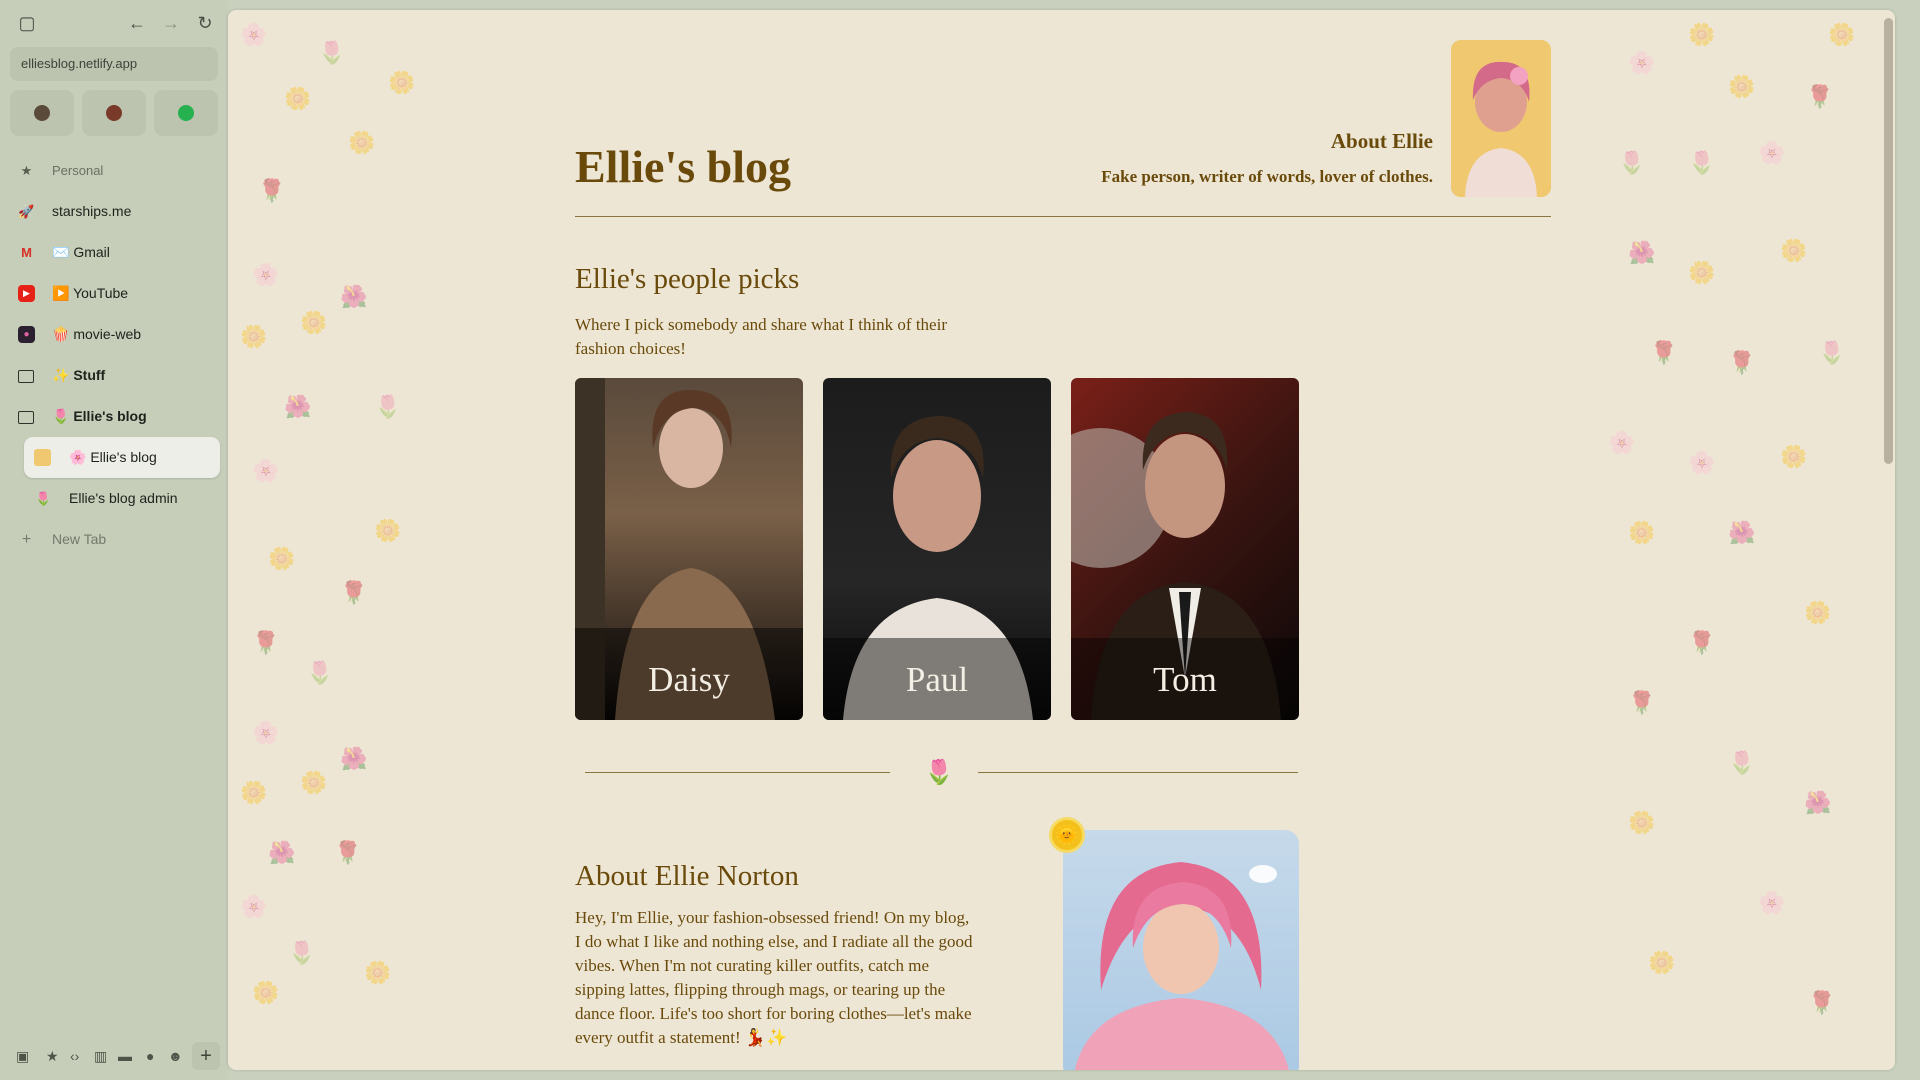 This screenshot has height=1080, width=1920. Describe the element at coordinates (122, 457) in the screenshot. I see `sidebar-tab-ellies-blog-active: 🌸 Ellie's blog` at that location.